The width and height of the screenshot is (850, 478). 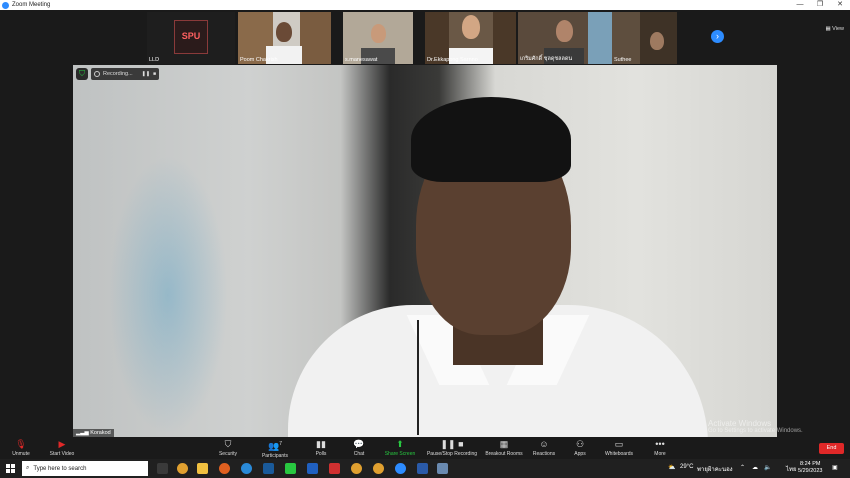 I want to click on participants-button: 👥7 Participants, so click(x=275, y=449).